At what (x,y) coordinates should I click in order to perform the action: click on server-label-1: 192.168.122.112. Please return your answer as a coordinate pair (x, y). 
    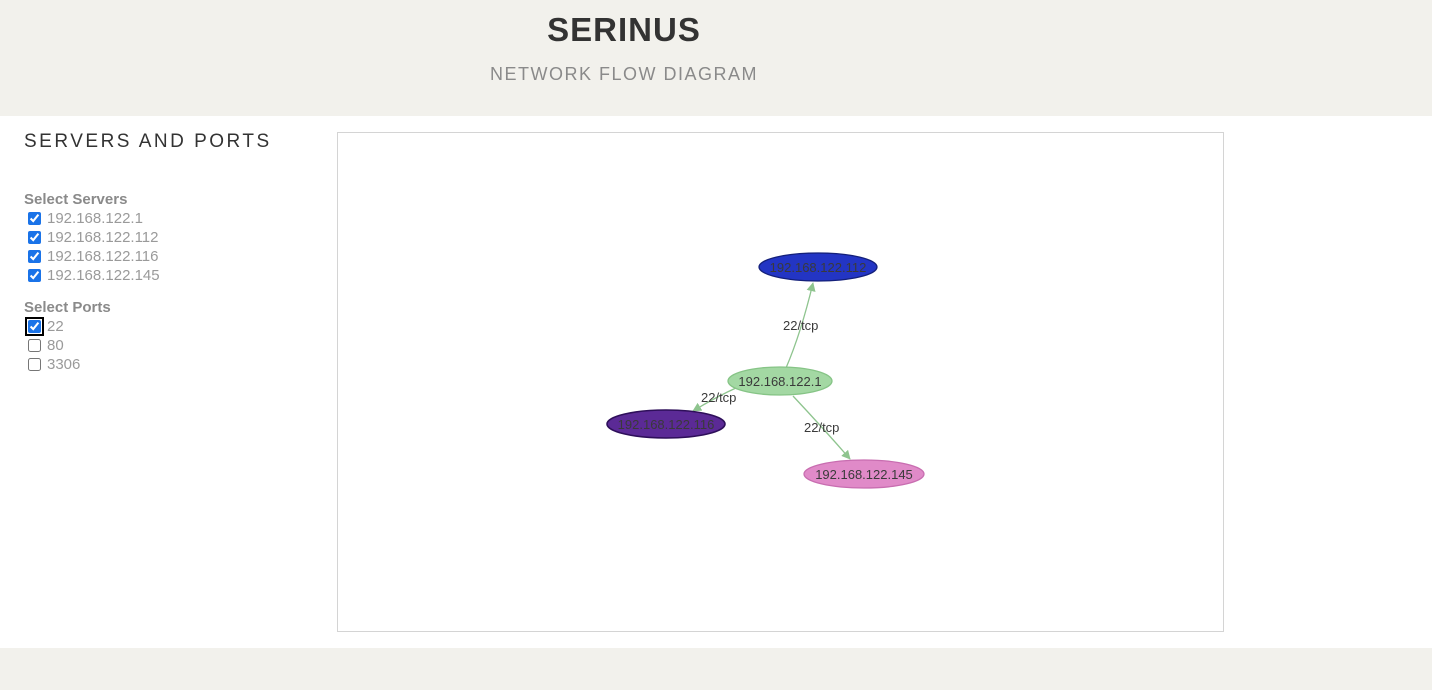
    Looking at the image, I should click on (103, 237).